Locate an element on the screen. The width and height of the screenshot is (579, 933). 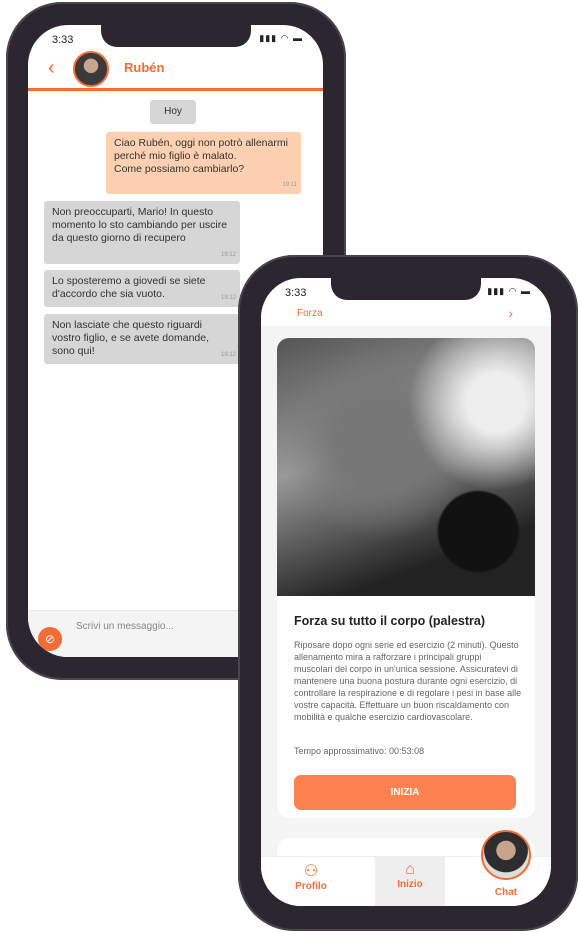
chevron-right-icon: › is located at coordinates (510, 313).